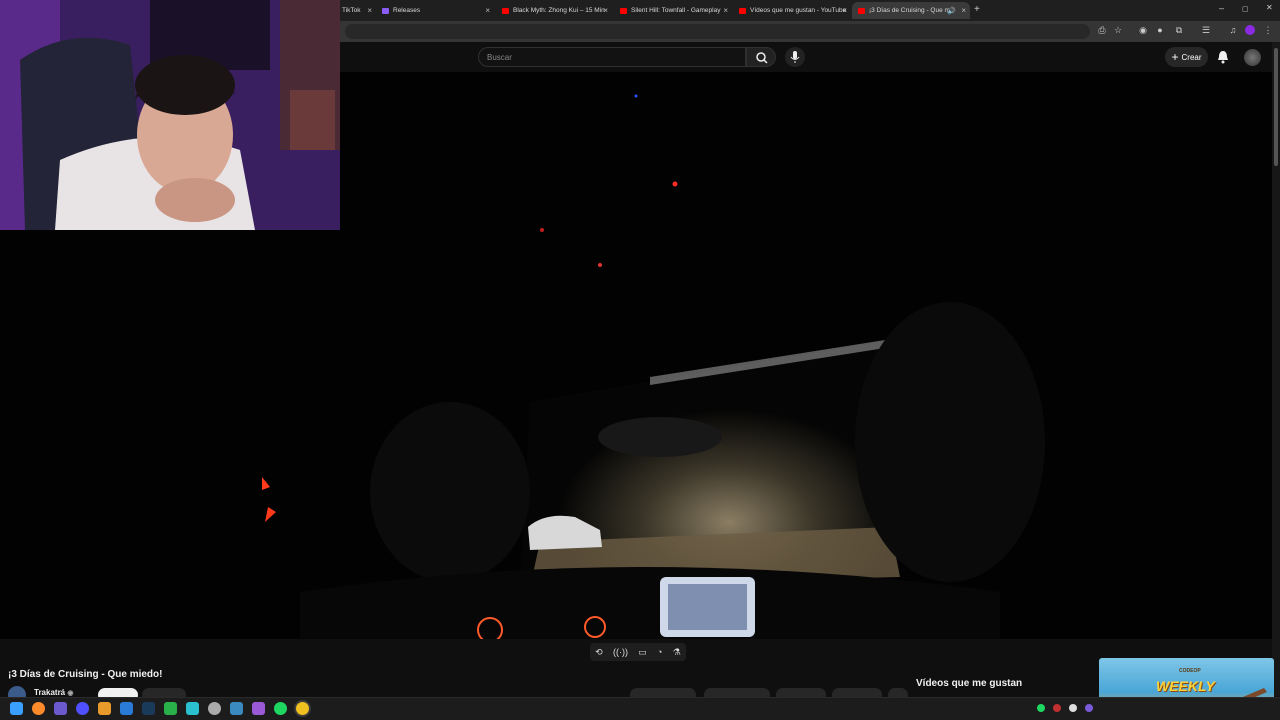 The height and width of the screenshot is (720, 1280). Describe the element at coordinates (717, 31) in the screenshot. I see `address-bar` at that location.